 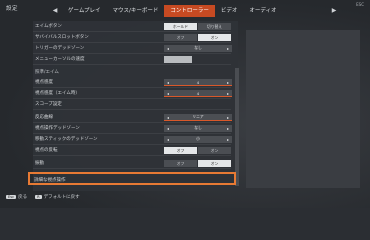 What do you see at coordinates (84, 11) in the screenshot?
I see `tab-gameplay: ゲームプレイ` at bounding box center [84, 11].